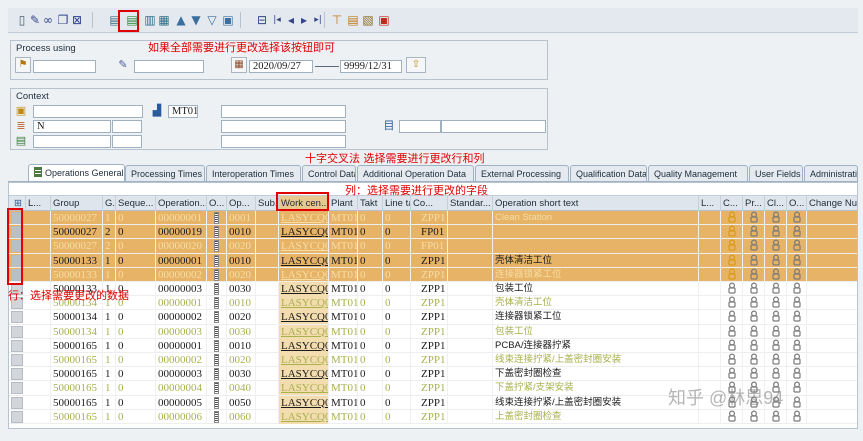  Describe the element at coordinates (196, 20) in the screenshot. I see `sort-descending-icon: ▼` at that location.